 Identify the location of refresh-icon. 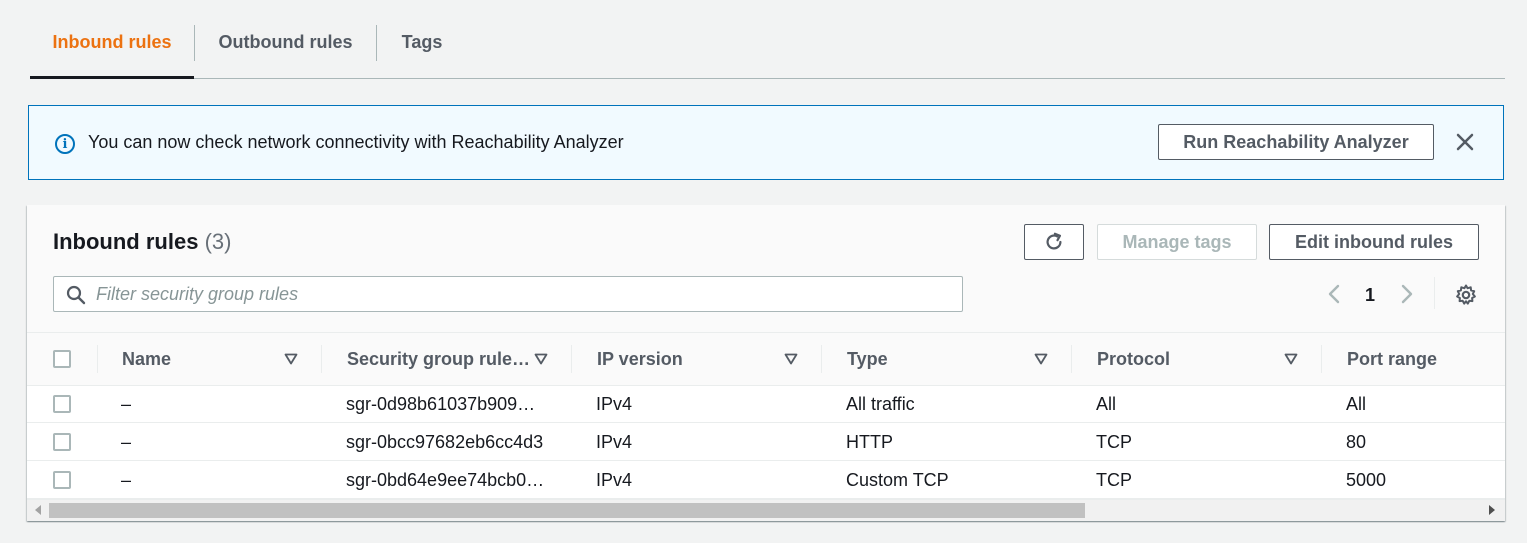
(1054, 241).